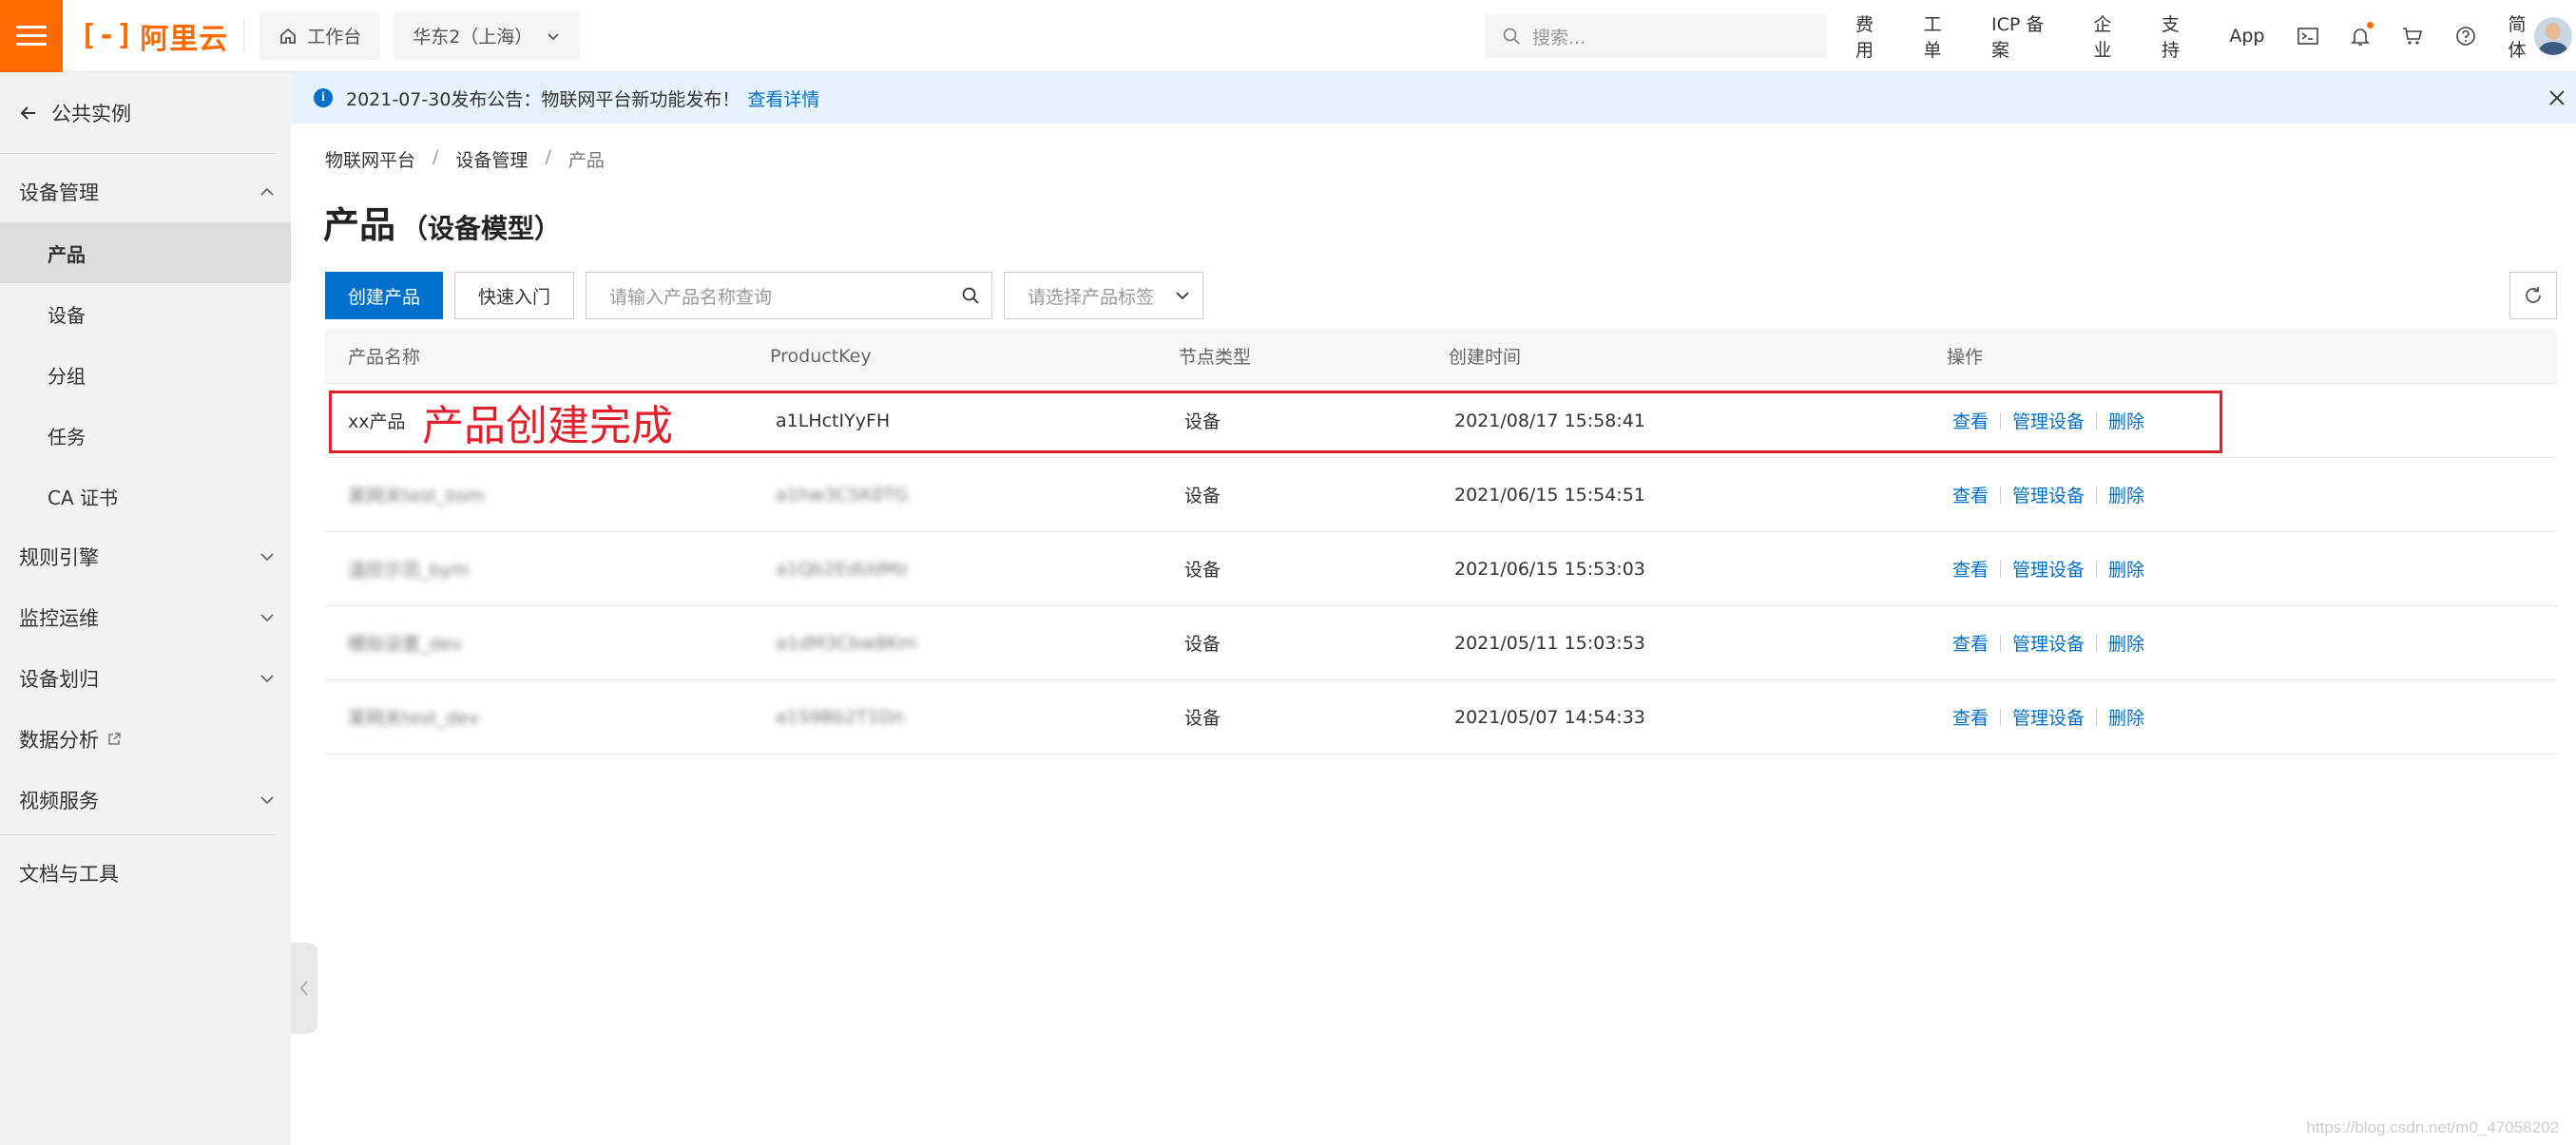 This screenshot has width=2576, height=1145. What do you see at coordinates (146, 556) in the screenshot?
I see `sidebar-group-rule-engine: 规则引擎` at bounding box center [146, 556].